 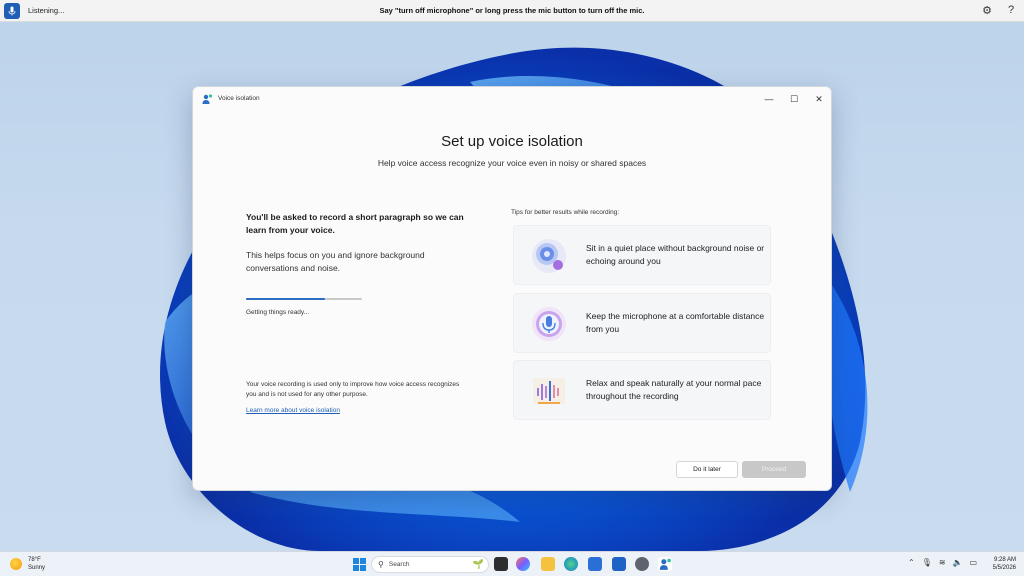 What do you see at coordinates (359, 564) in the screenshot?
I see `start-button` at bounding box center [359, 564].